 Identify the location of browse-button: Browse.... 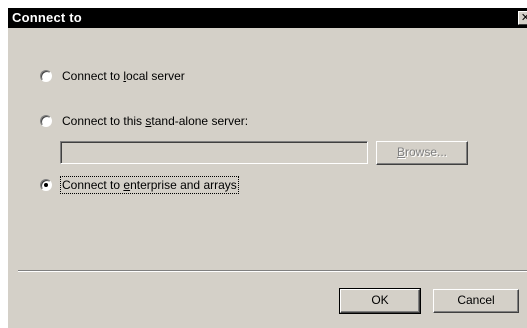
(422, 153).